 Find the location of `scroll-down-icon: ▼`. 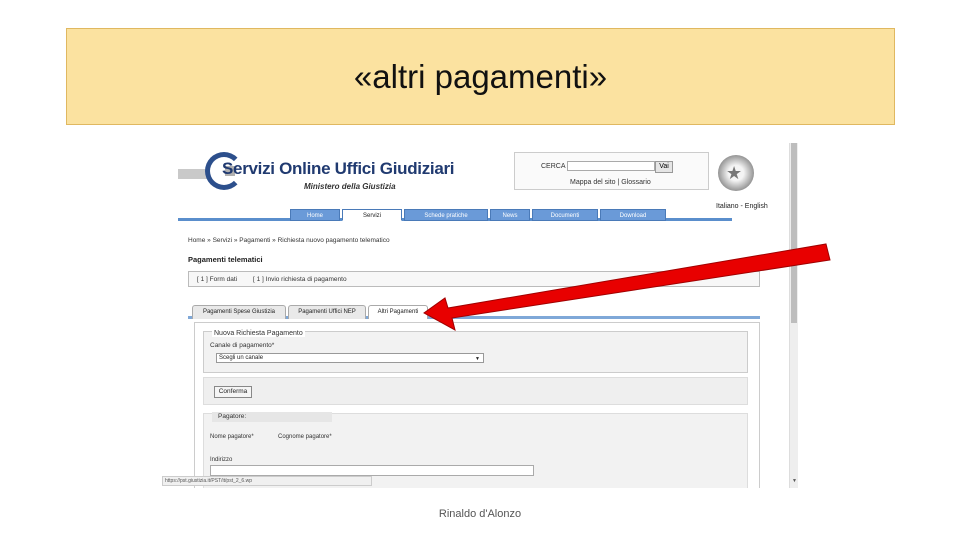

scroll-down-icon: ▼ is located at coordinates (794, 481).